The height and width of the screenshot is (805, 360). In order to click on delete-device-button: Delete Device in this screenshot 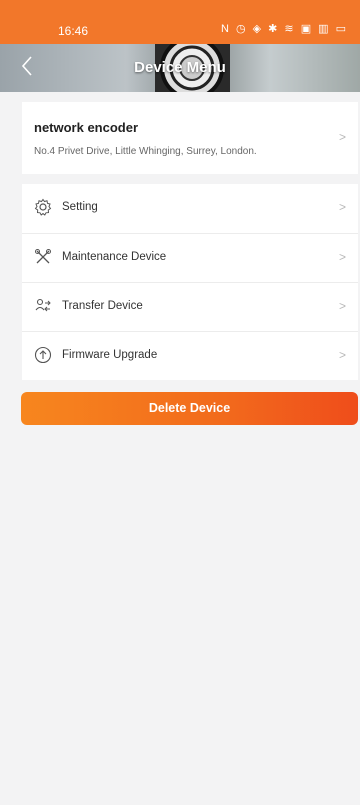, I will do `click(189, 408)`.